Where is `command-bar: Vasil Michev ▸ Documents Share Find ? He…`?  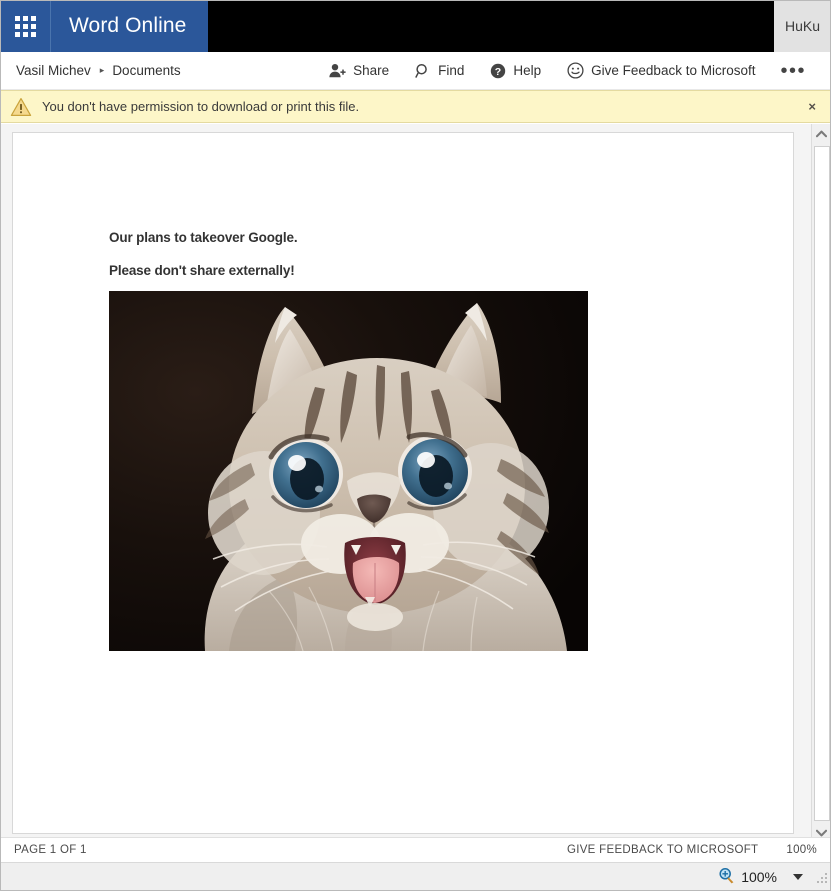
command-bar: Vasil Michev ▸ Documents Share Find ? He… is located at coordinates (415, 71).